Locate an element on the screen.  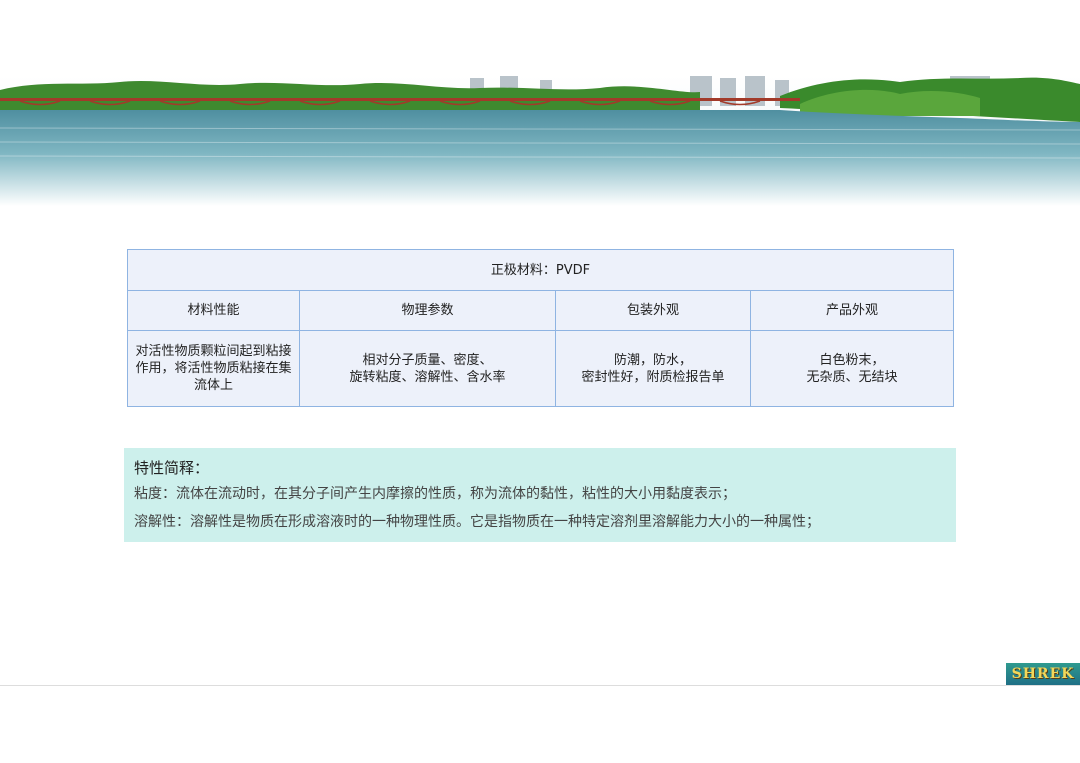
company-logo: SHREK is located at coordinates (1043, 674).